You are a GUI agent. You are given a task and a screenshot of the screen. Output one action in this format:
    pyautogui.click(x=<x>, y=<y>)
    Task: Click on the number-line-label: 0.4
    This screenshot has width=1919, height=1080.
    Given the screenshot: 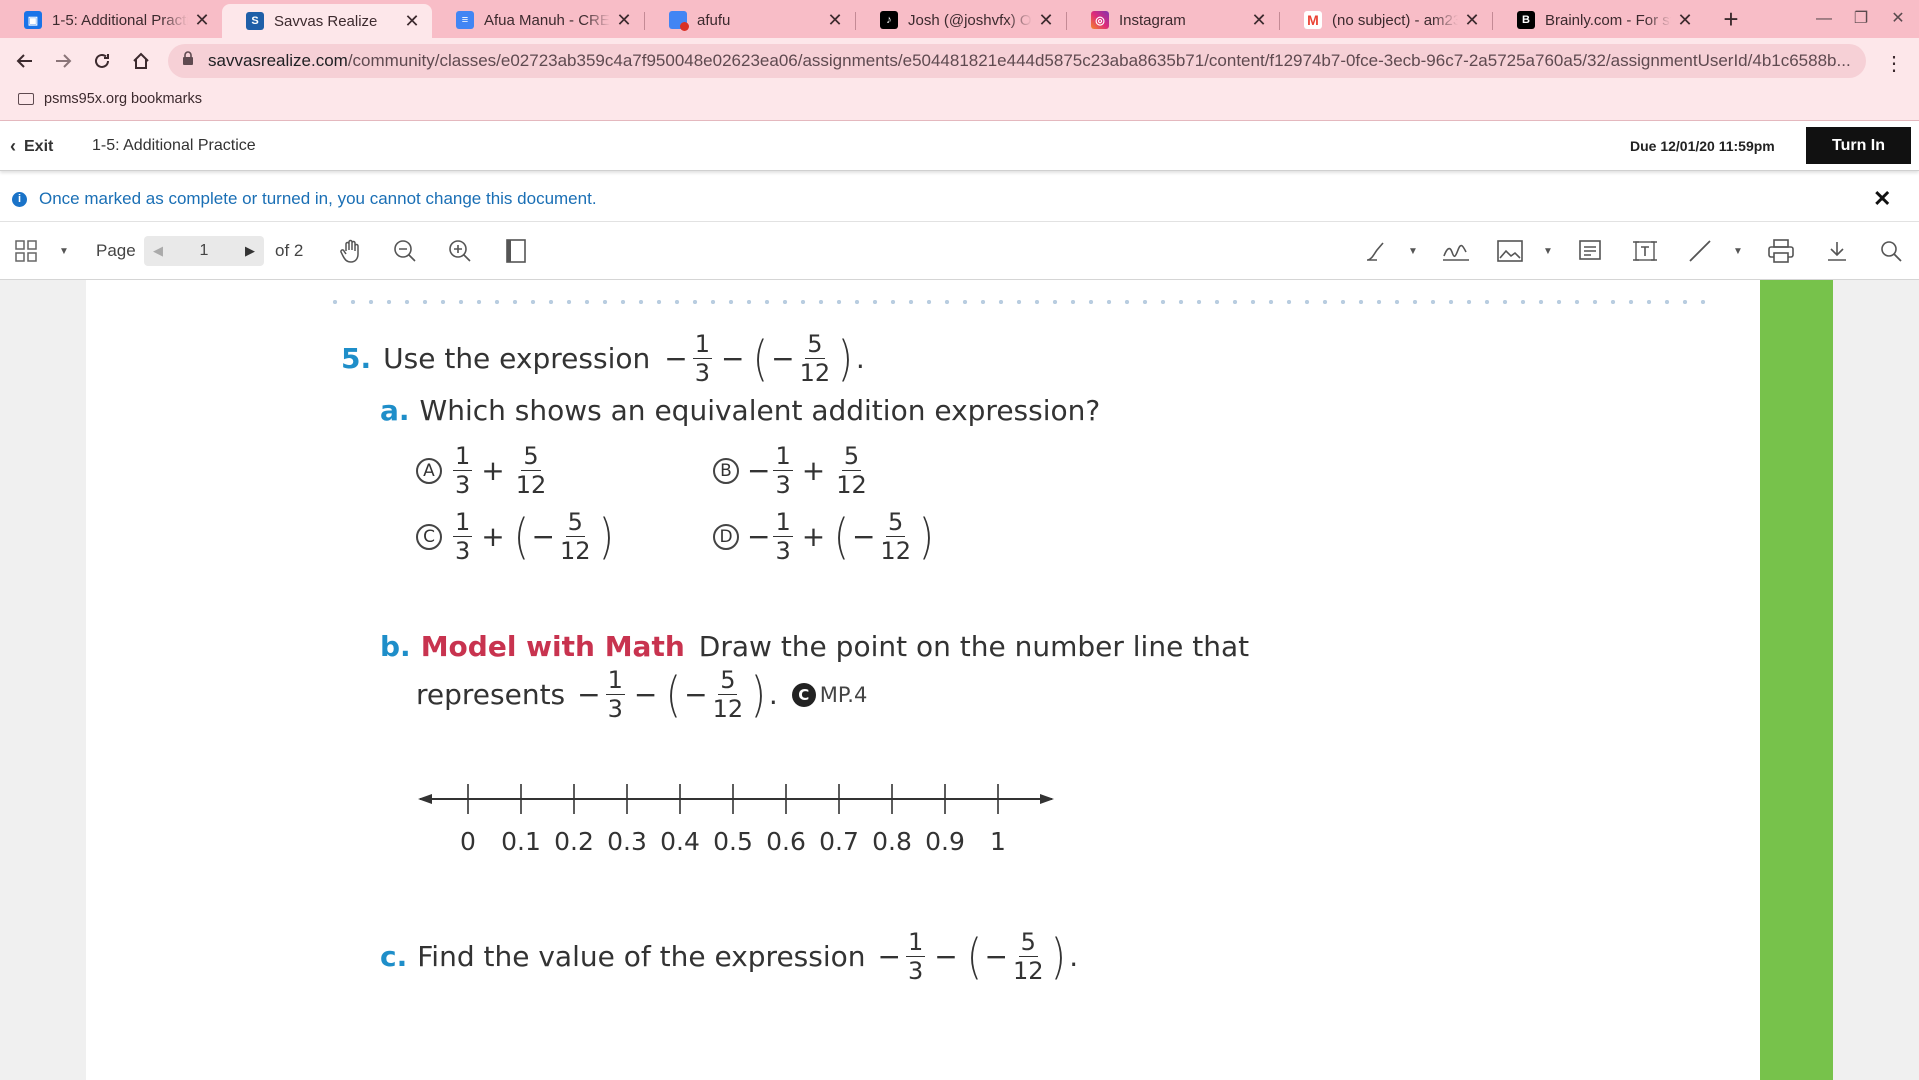 What is the action you would take?
    pyautogui.click(x=680, y=841)
    